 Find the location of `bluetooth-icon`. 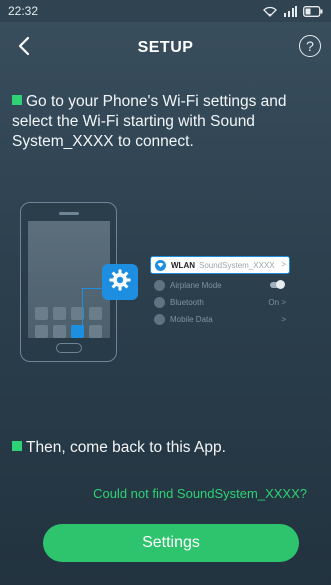

bluetooth-icon is located at coordinates (159, 302).